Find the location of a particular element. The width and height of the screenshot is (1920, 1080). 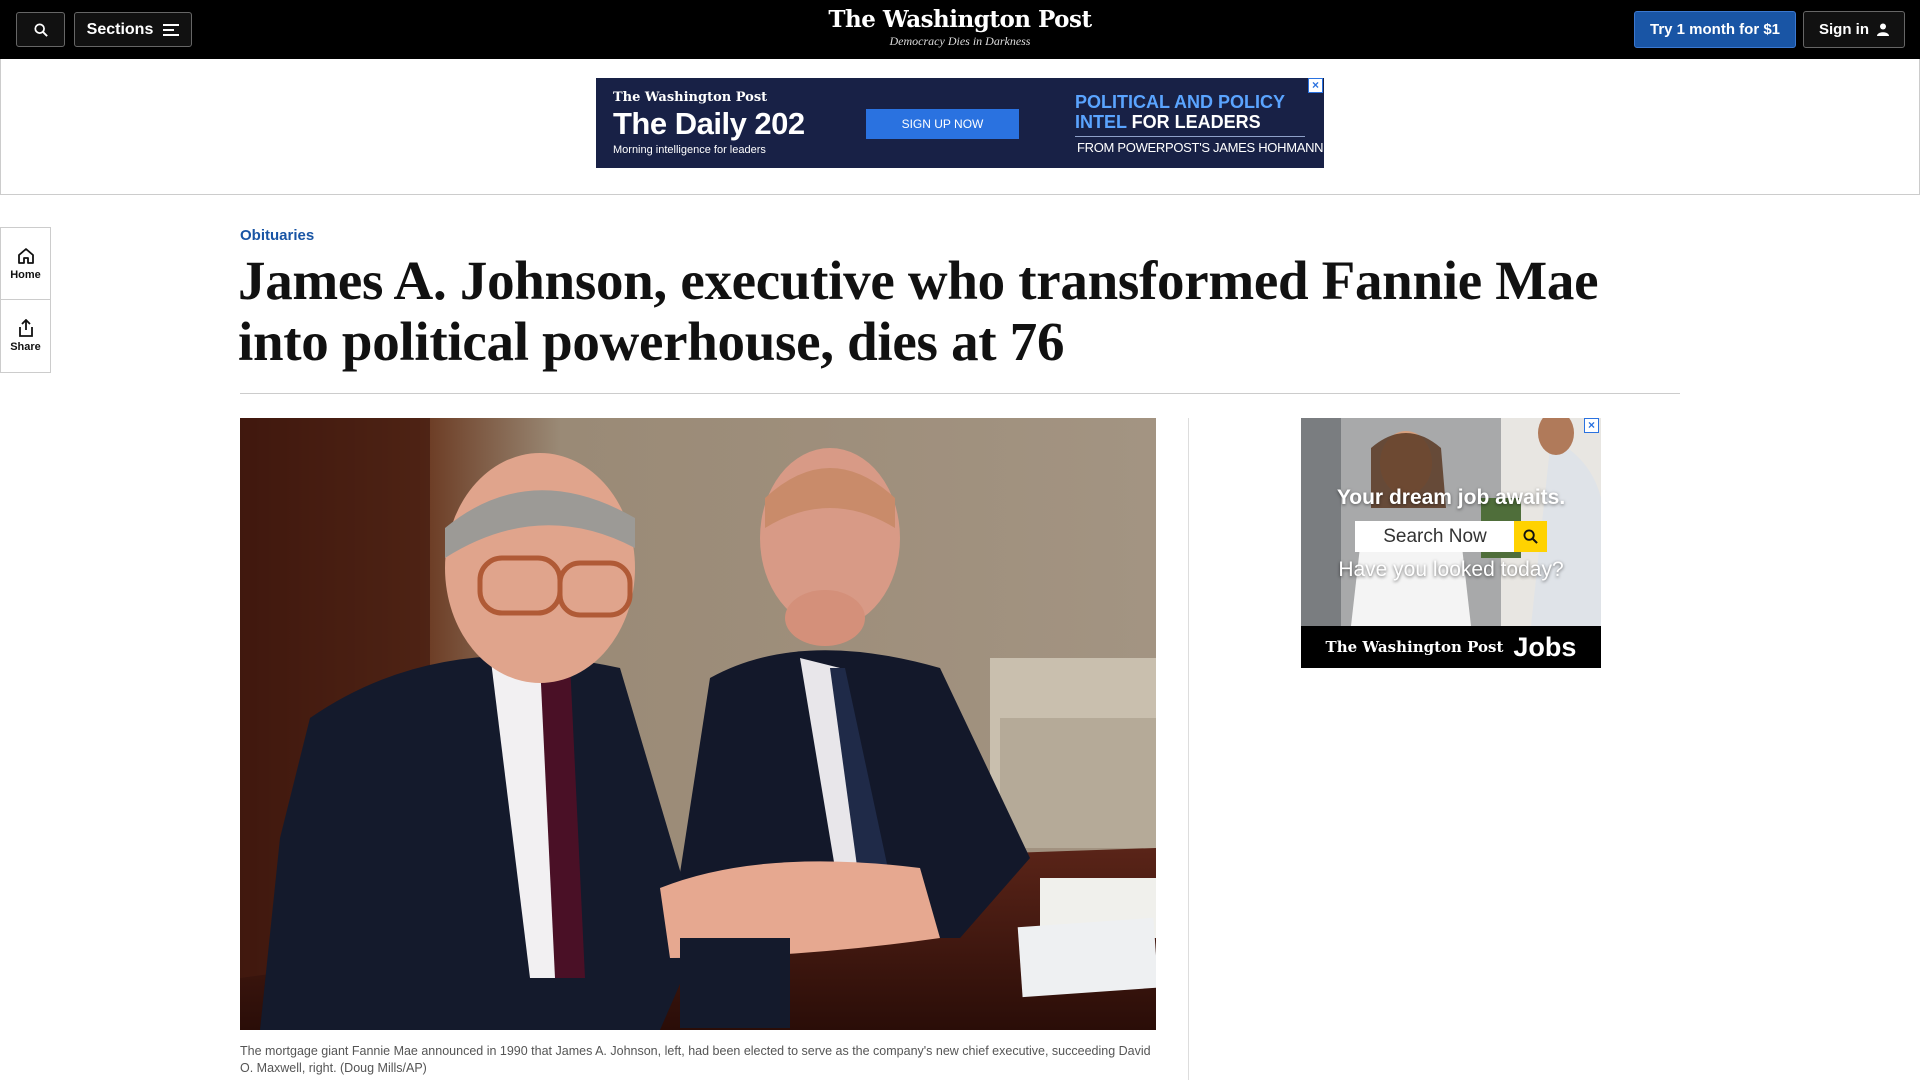

share-icon is located at coordinates (25, 328).